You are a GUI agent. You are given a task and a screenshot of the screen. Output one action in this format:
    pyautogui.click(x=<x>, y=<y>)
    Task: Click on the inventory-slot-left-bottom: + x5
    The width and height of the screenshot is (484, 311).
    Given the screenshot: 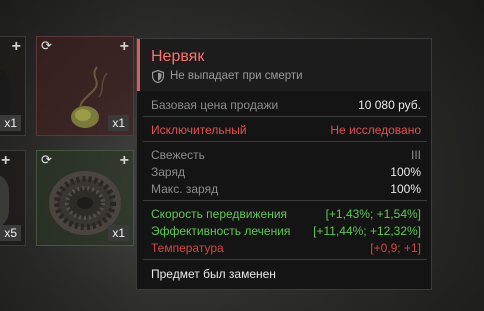 What is the action you would take?
    pyautogui.click(x=13, y=198)
    